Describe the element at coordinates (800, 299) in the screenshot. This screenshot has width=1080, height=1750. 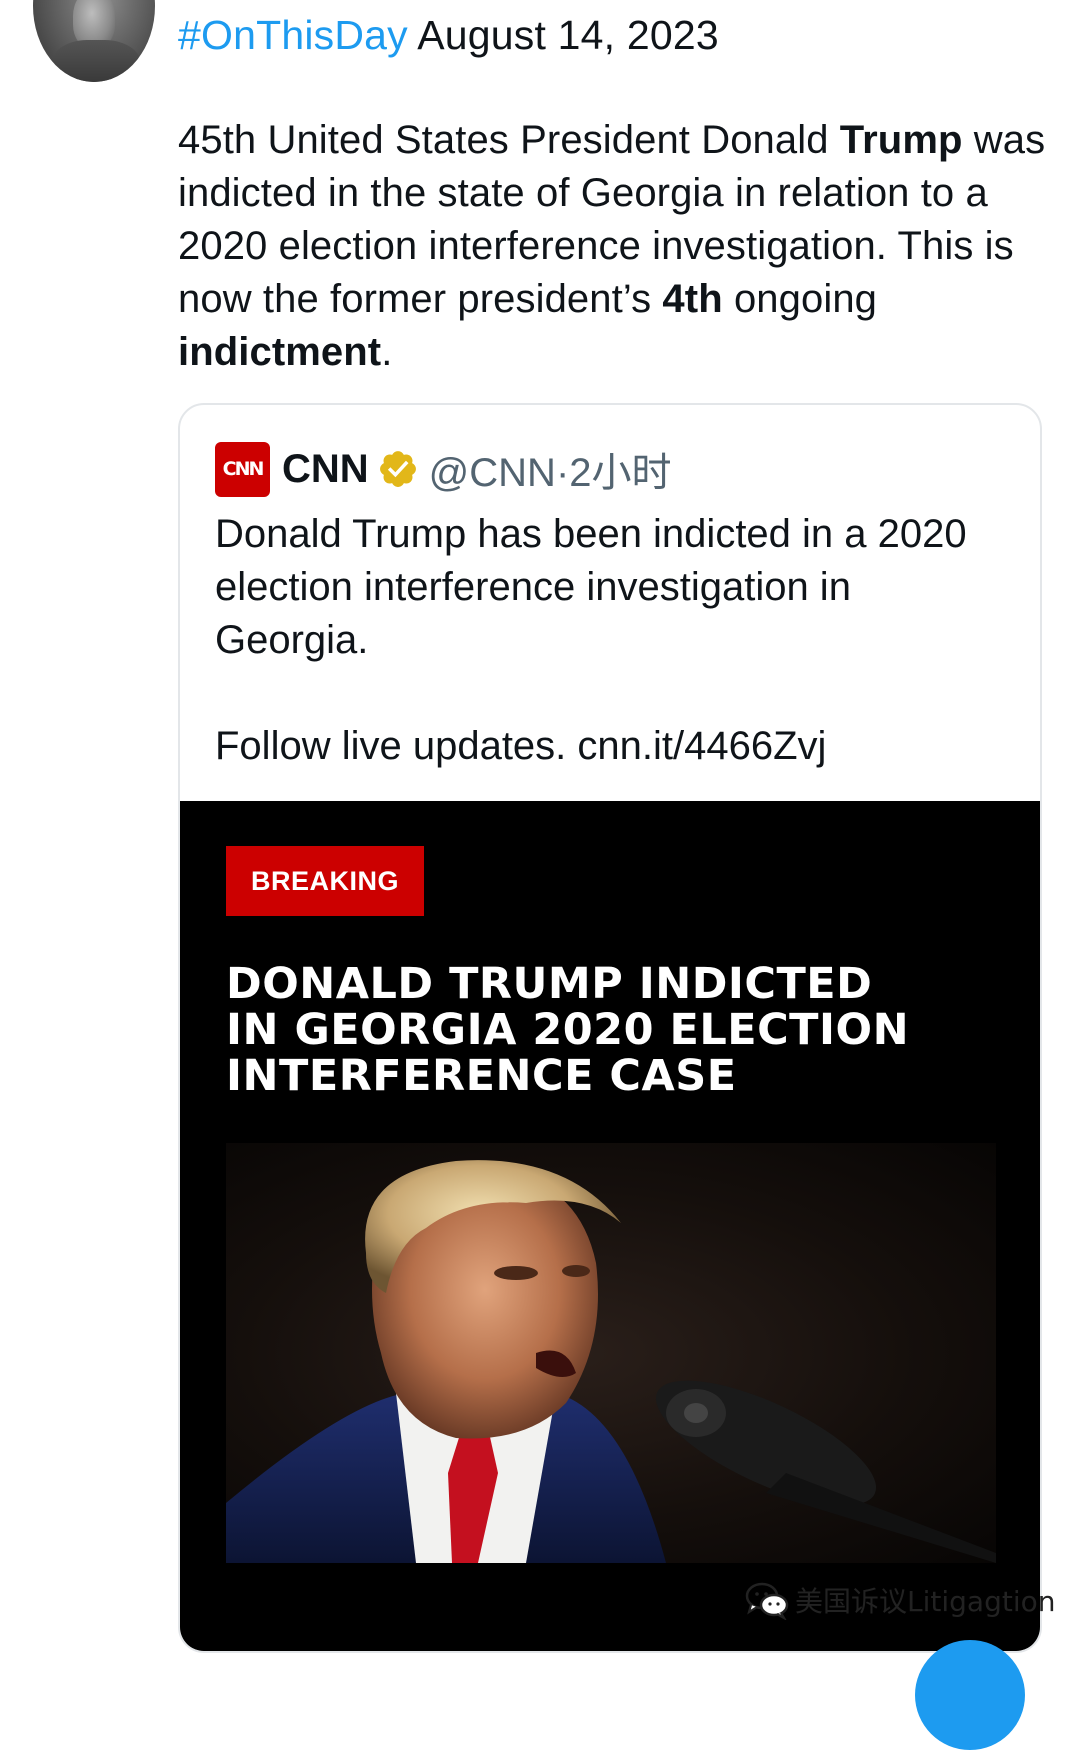
I see `tweet-text-part: ongoing` at that location.